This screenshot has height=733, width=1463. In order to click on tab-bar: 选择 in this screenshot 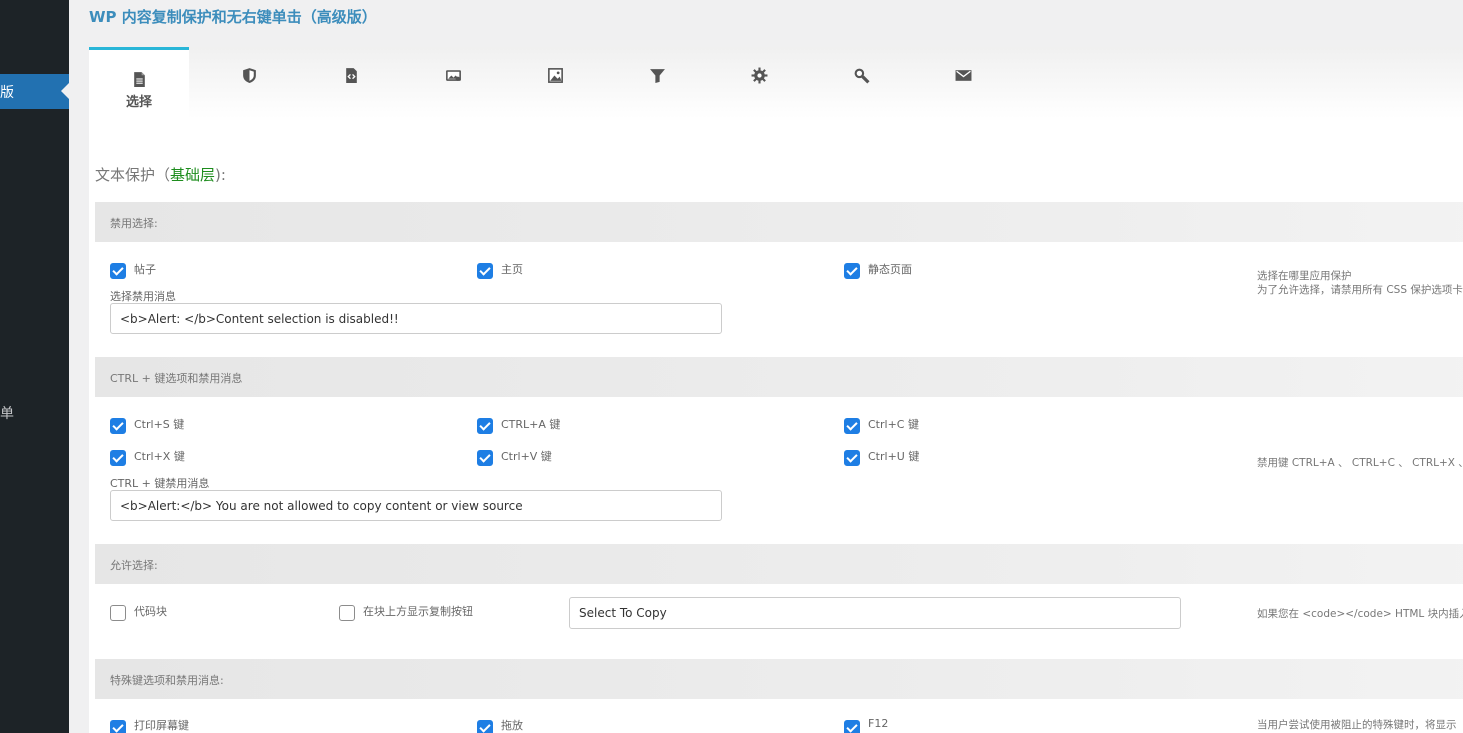, I will do `click(776, 83)`.